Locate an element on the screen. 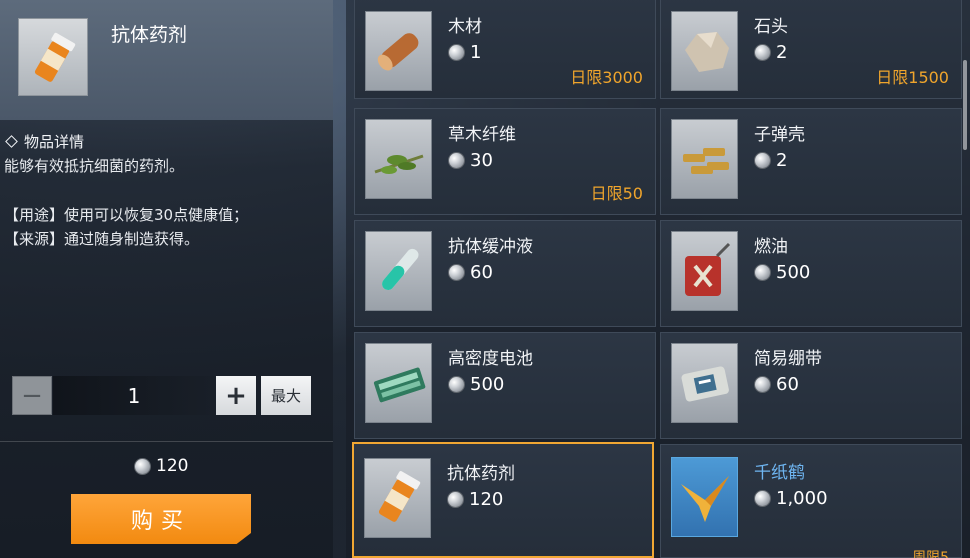  total-price-value: 120 is located at coordinates (172, 466).